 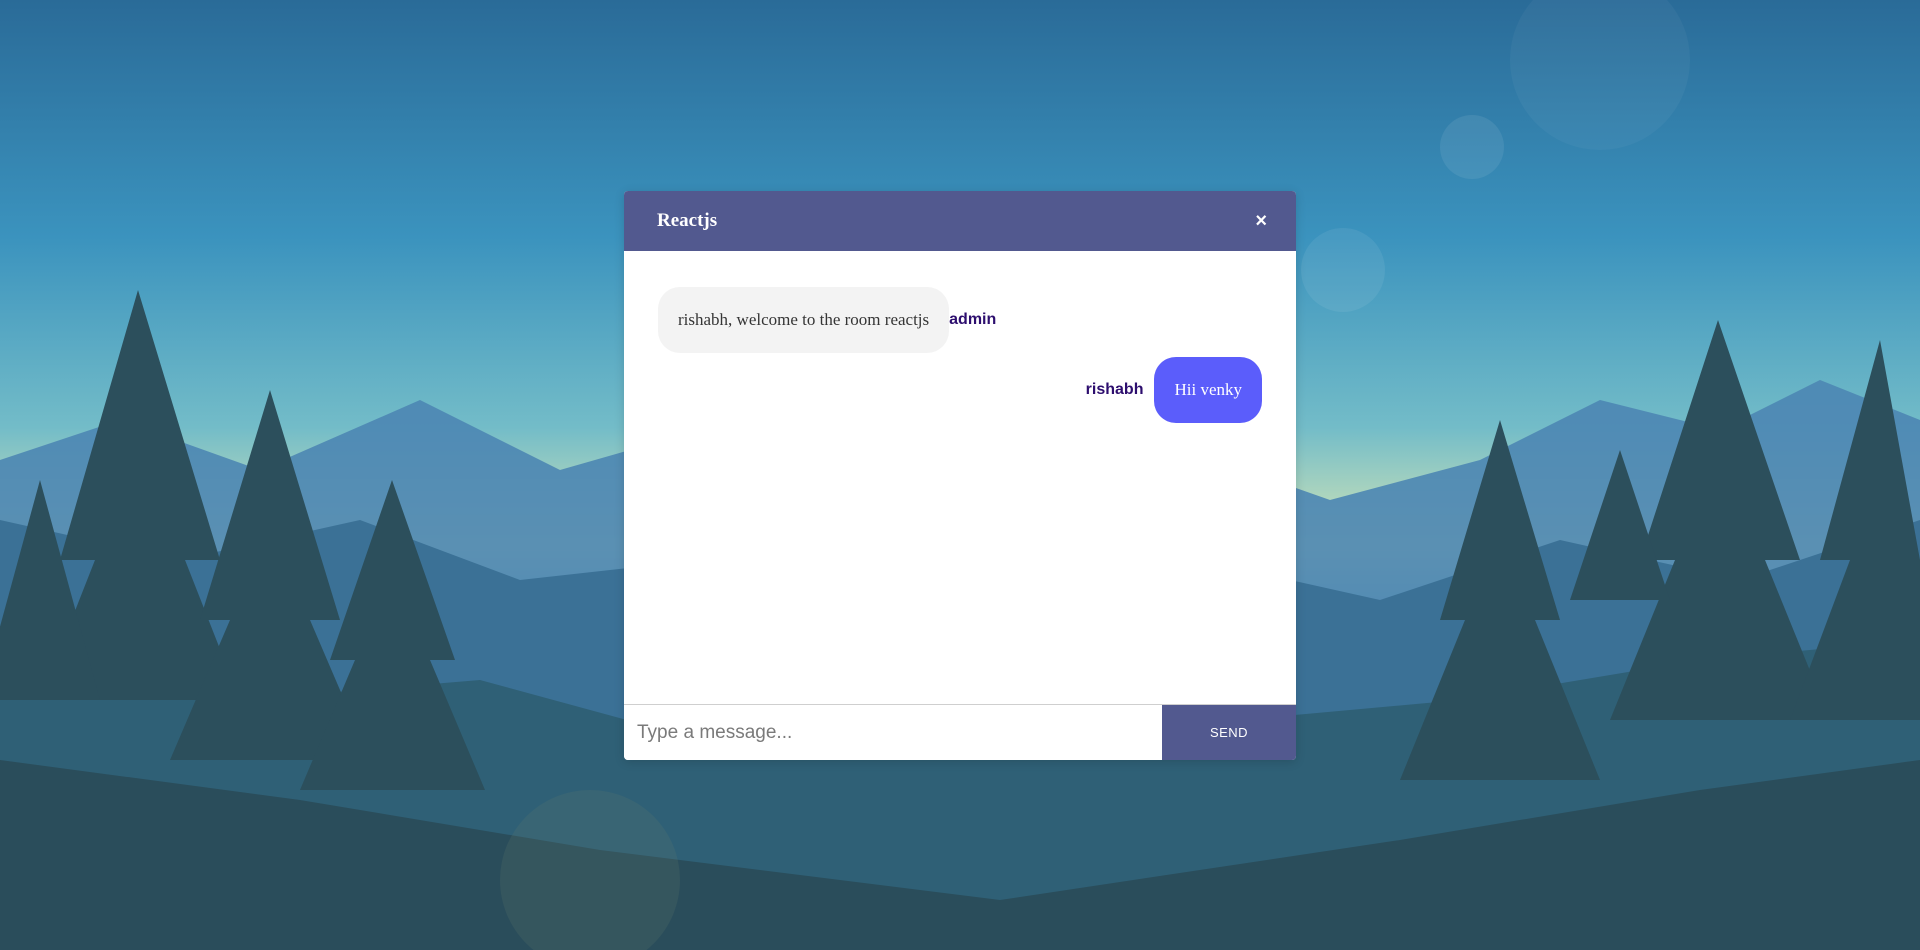 I want to click on sender-name: admin, so click(x=973, y=319).